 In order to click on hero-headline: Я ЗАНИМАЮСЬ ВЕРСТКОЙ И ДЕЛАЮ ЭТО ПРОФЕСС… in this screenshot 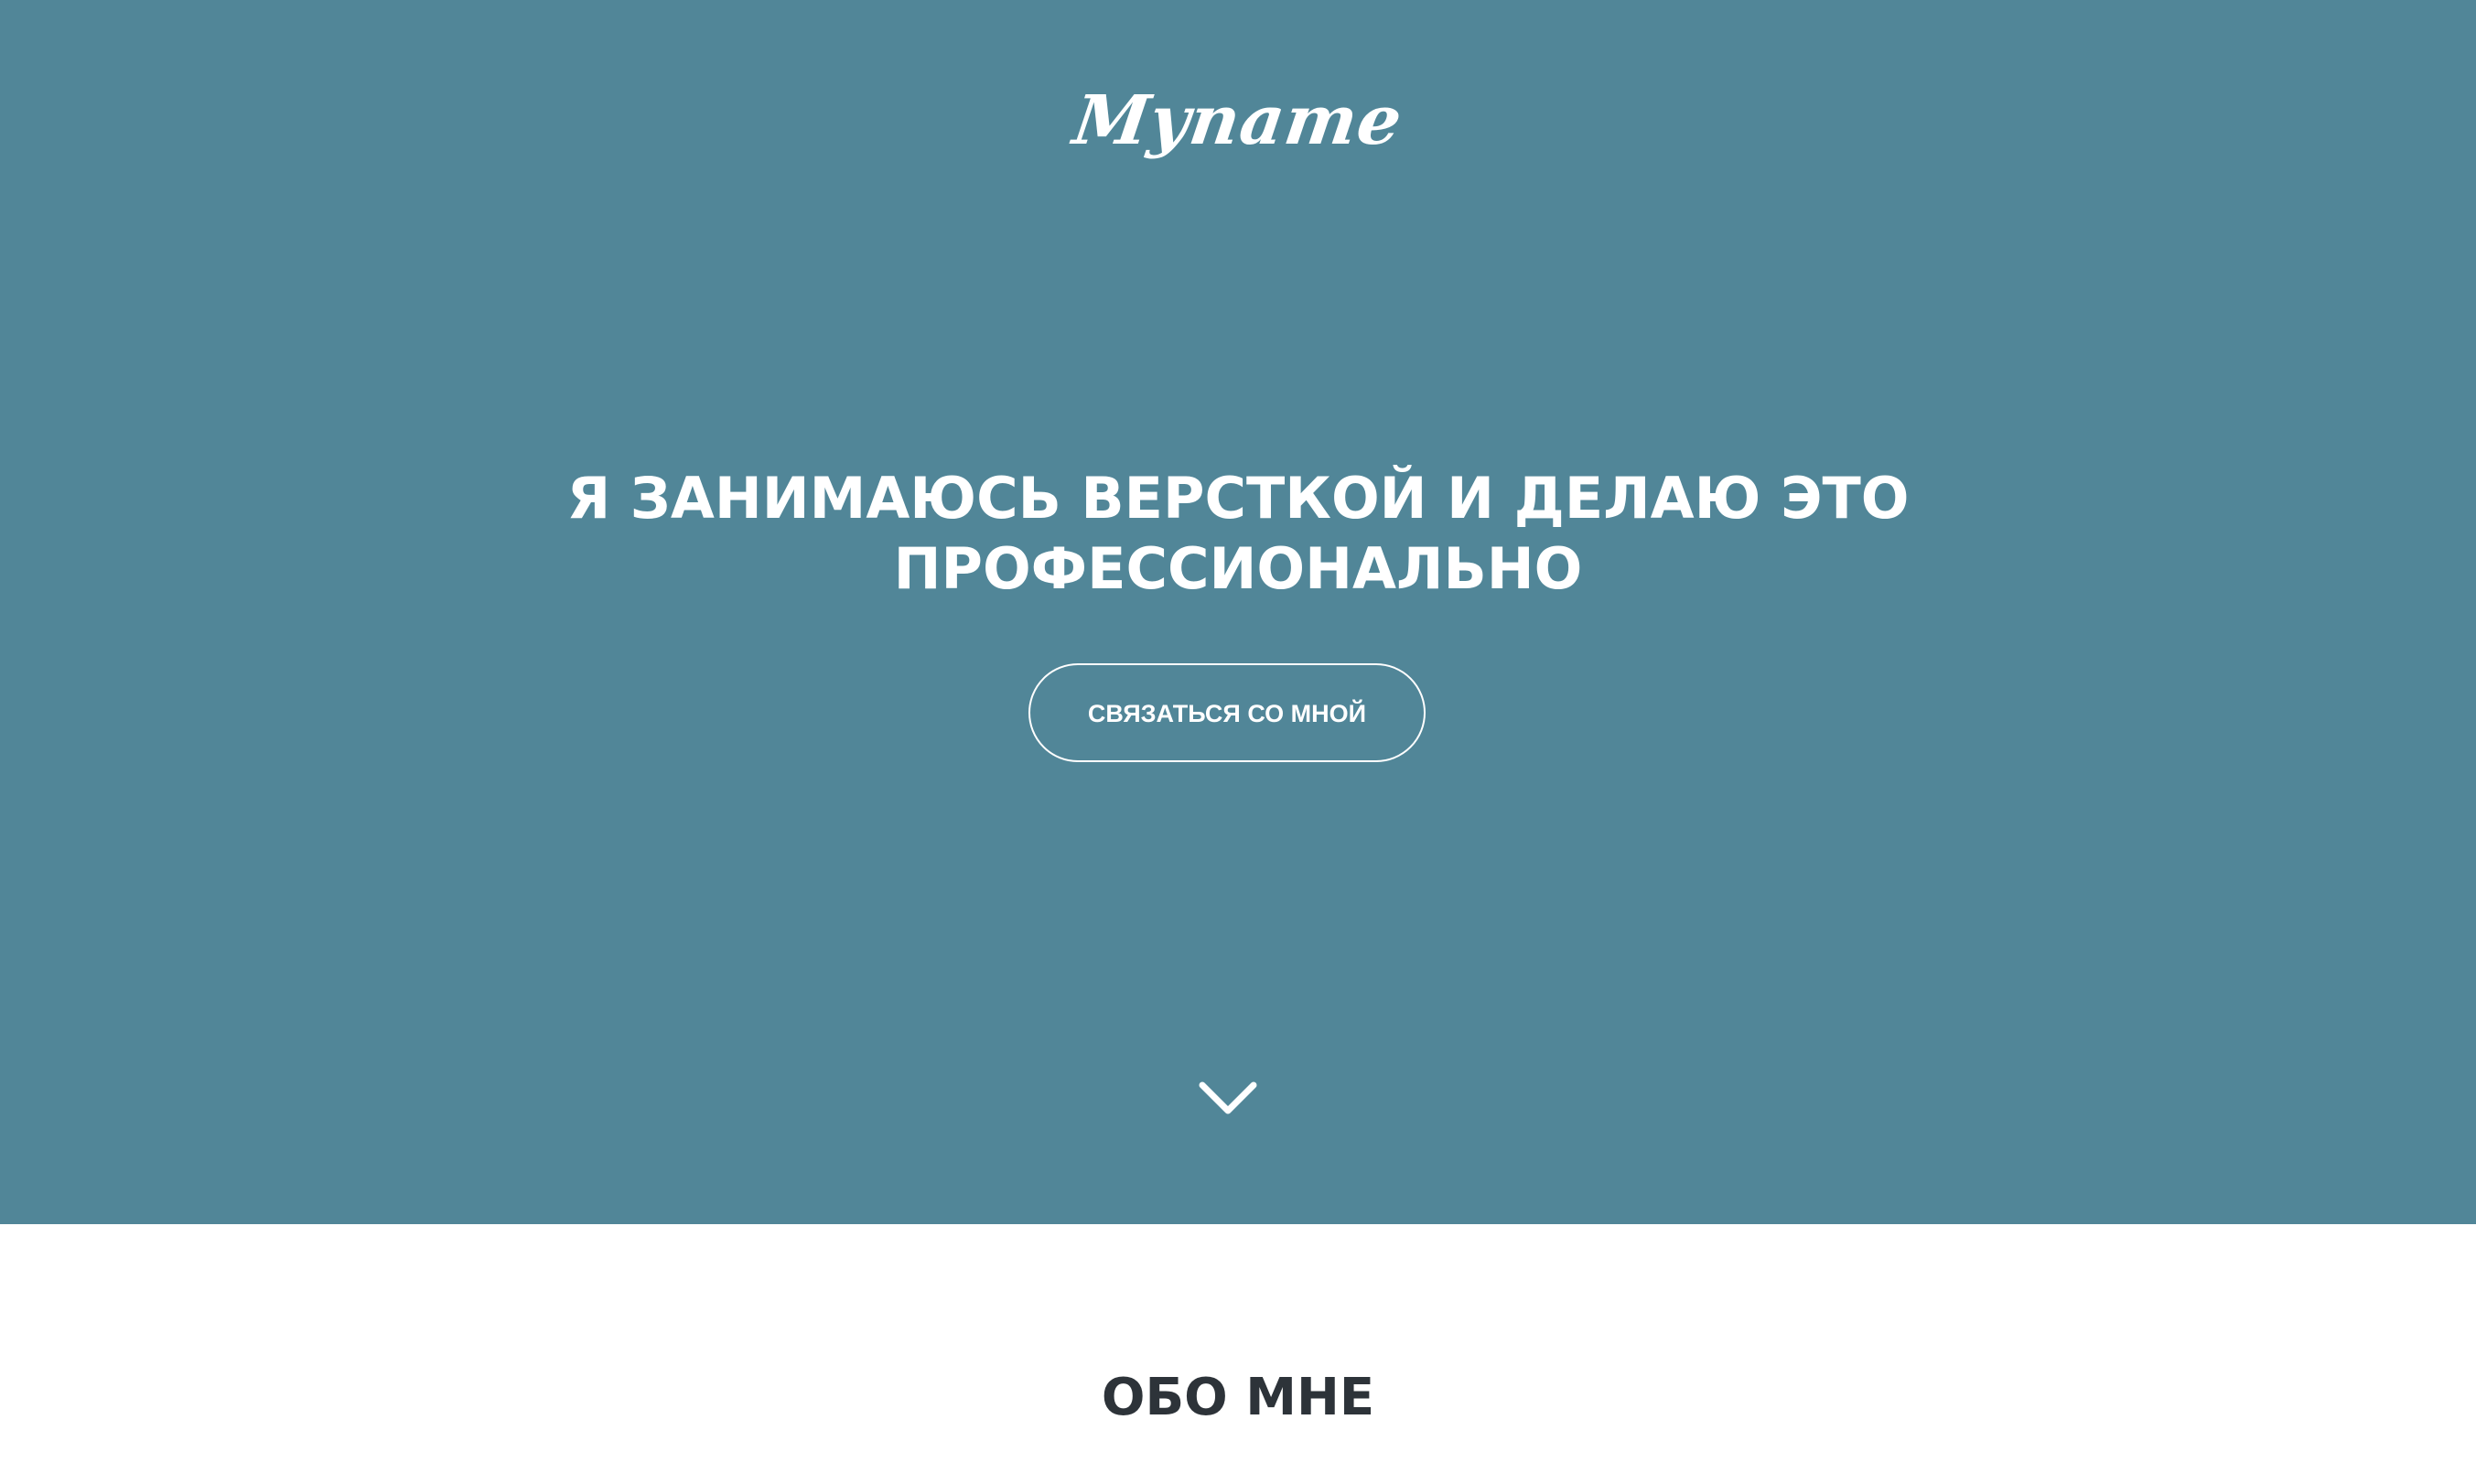, I will do `click(1238, 533)`.